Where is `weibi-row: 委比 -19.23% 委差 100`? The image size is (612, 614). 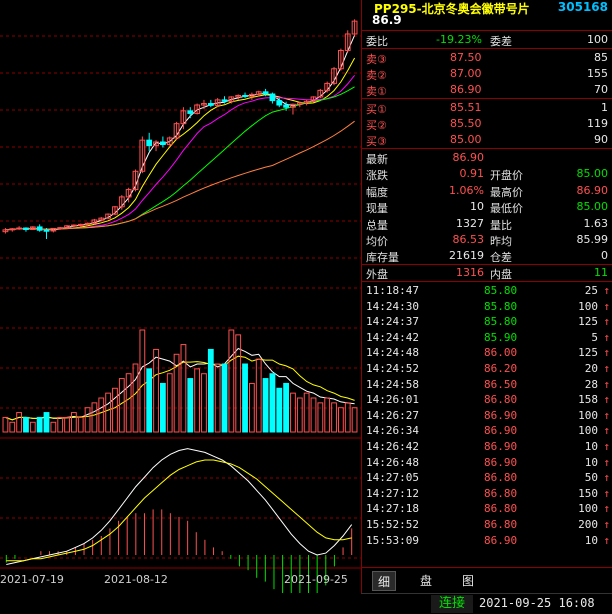
weibi-row: 委比 -19.23% 委差 100 is located at coordinates (487, 39).